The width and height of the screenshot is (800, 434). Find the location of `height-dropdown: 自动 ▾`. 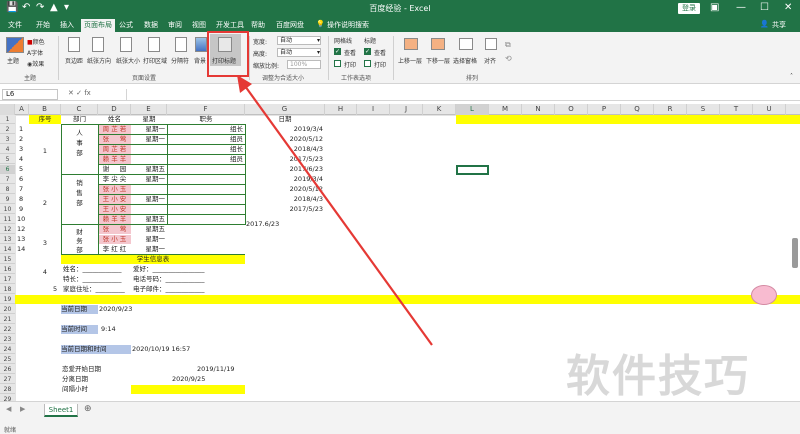

height-dropdown: 自动 ▾ is located at coordinates (299, 52).